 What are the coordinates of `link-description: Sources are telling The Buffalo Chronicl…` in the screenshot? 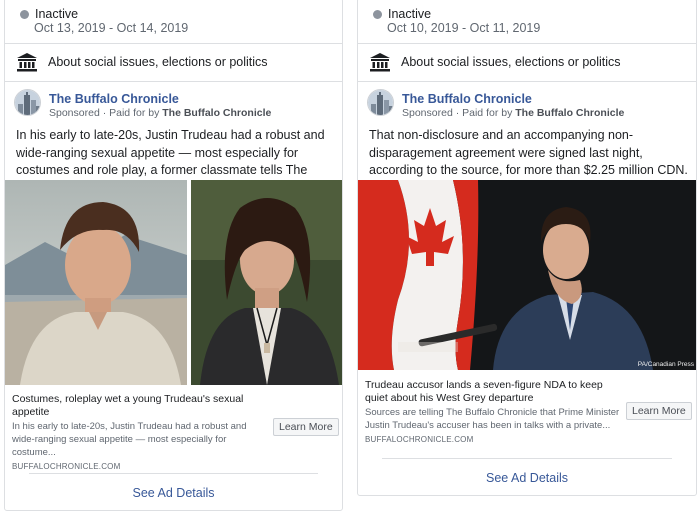 It's located at (492, 419).